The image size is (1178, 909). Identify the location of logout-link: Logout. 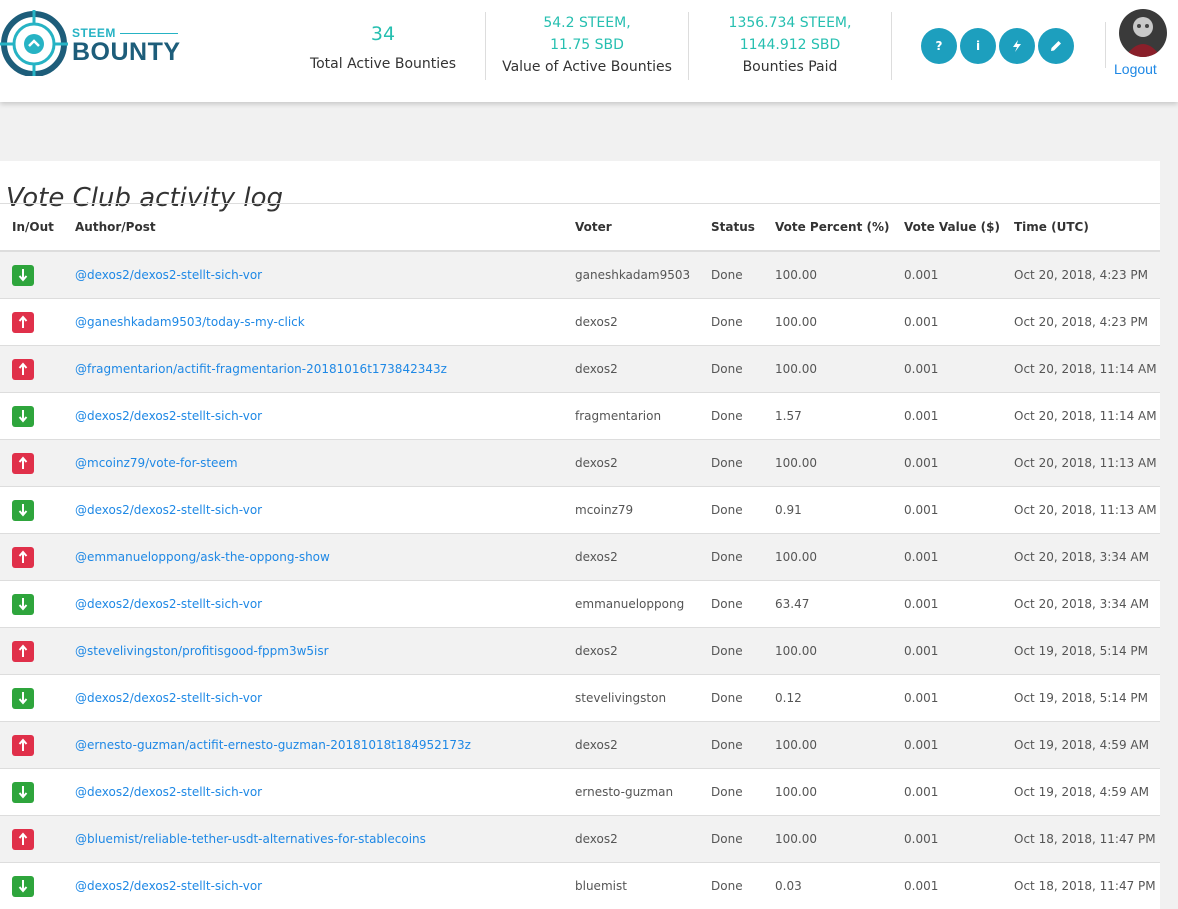
(1135, 69).